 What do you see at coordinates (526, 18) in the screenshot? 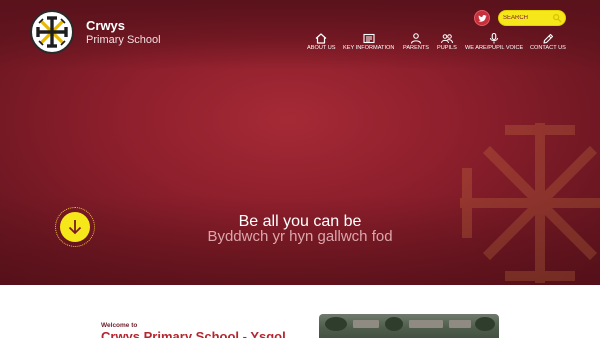
I see `search-input` at bounding box center [526, 18].